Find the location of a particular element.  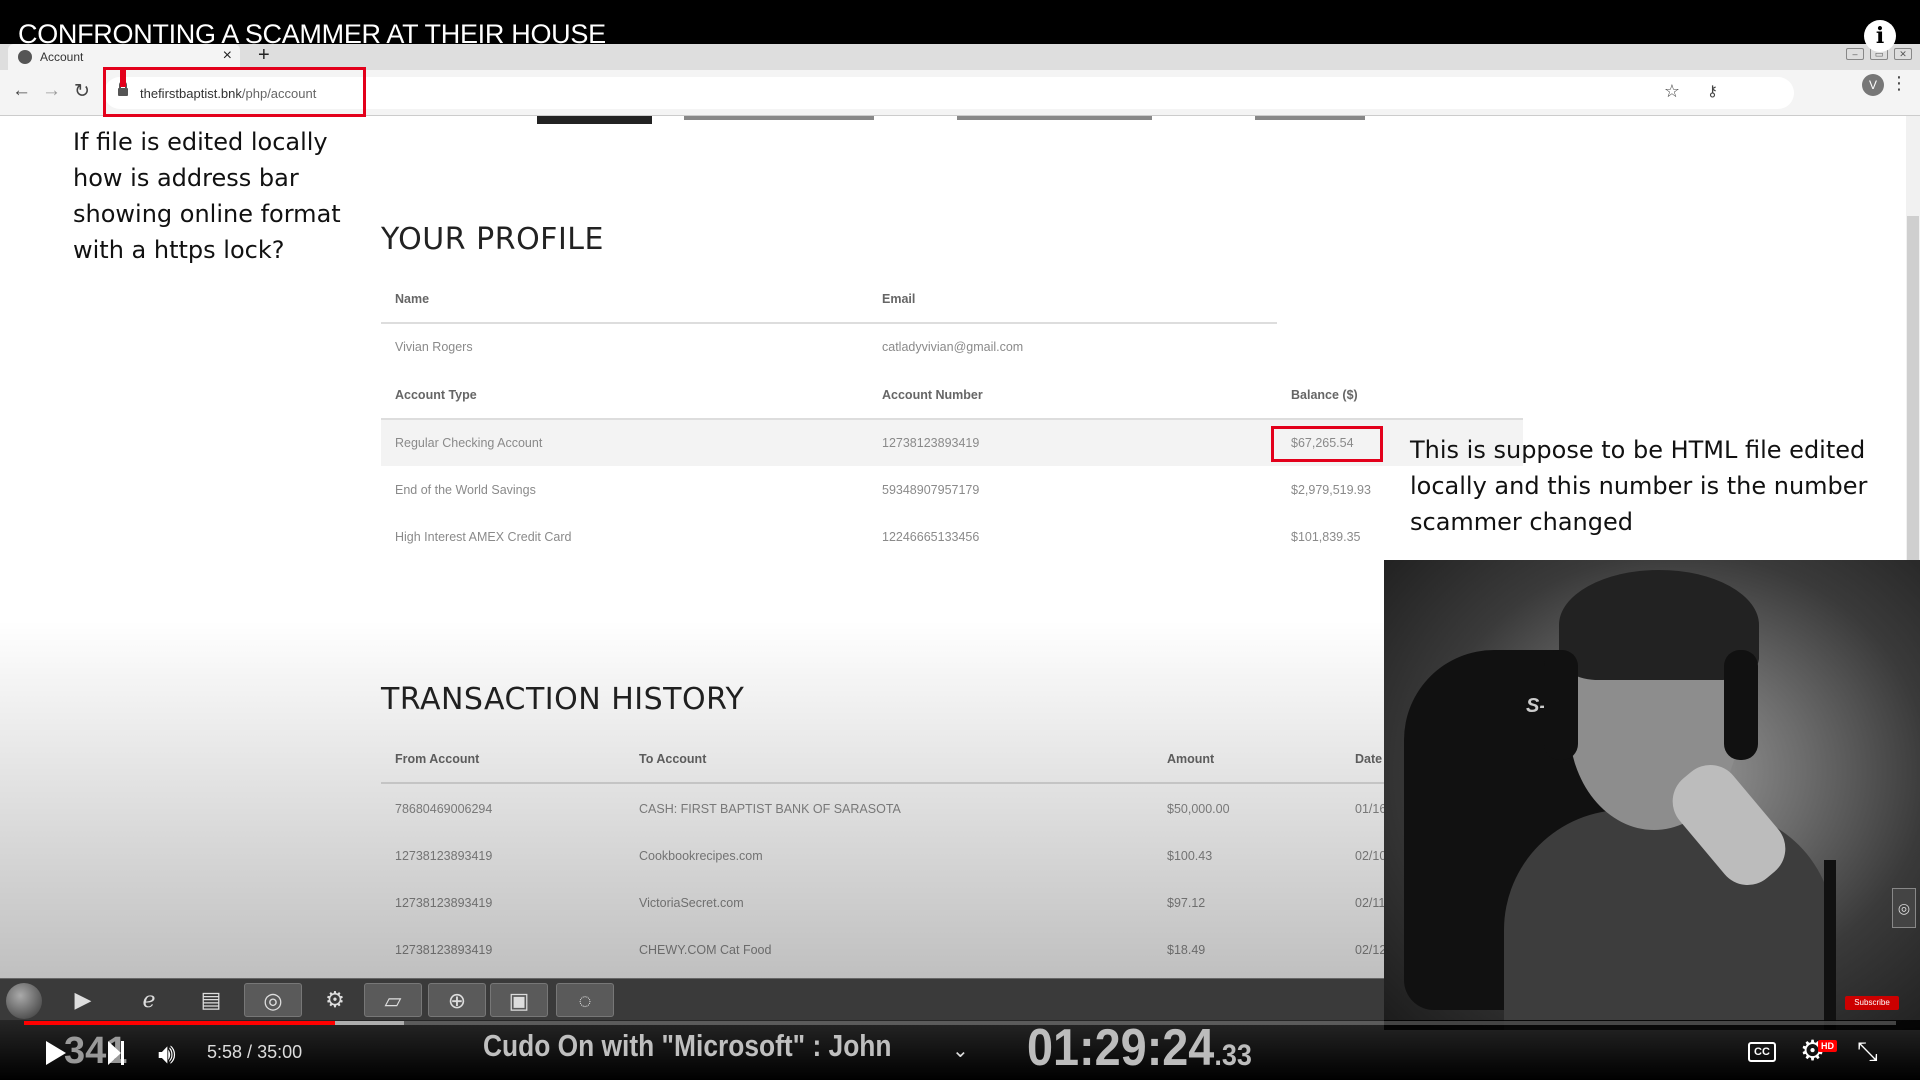

site-nav-item-active is located at coordinates (594, 120).